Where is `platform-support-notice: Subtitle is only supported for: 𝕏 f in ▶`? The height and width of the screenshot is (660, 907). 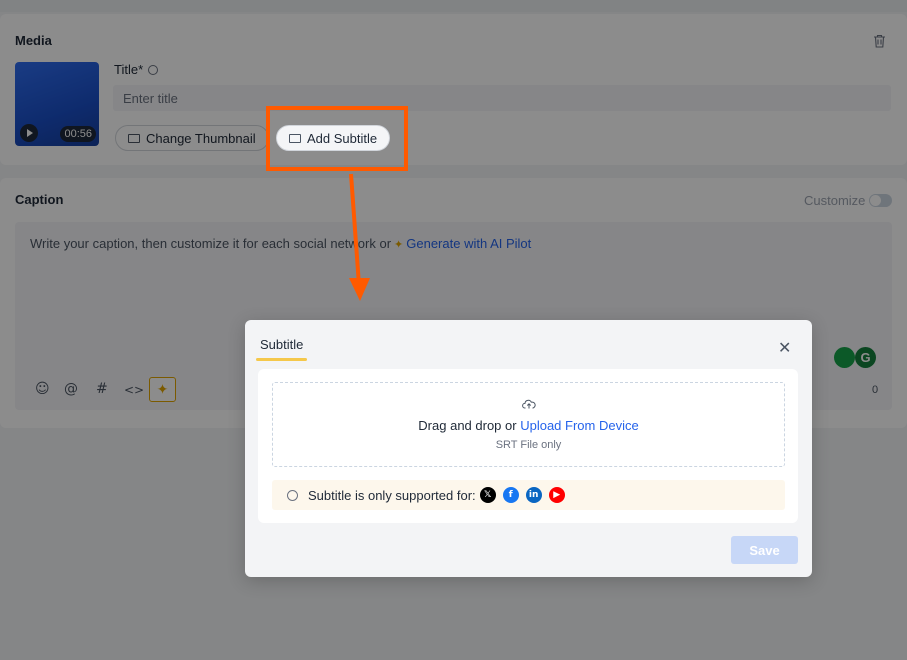 platform-support-notice: Subtitle is only supported for: 𝕏 f in ▶ is located at coordinates (528, 495).